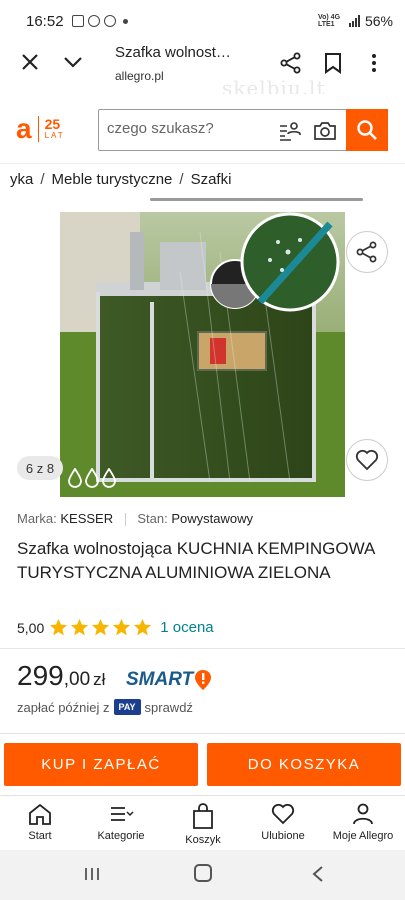  Describe the element at coordinates (77, 679) in the screenshot. I see `price-cents: ,00` at that location.